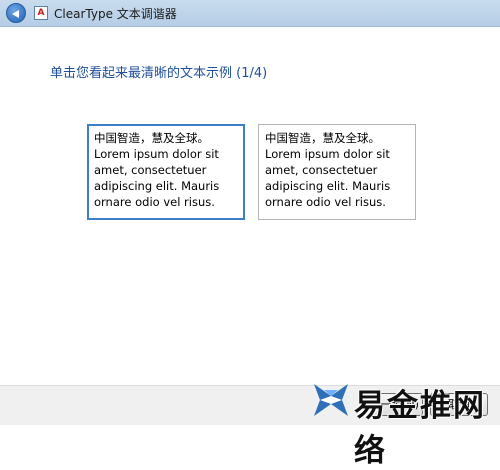 The width and height of the screenshot is (500, 470). What do you see at coordinates (331, 400) in the screenshot?
I see `watermark-logo-icon` at bounding box center [331, 400].